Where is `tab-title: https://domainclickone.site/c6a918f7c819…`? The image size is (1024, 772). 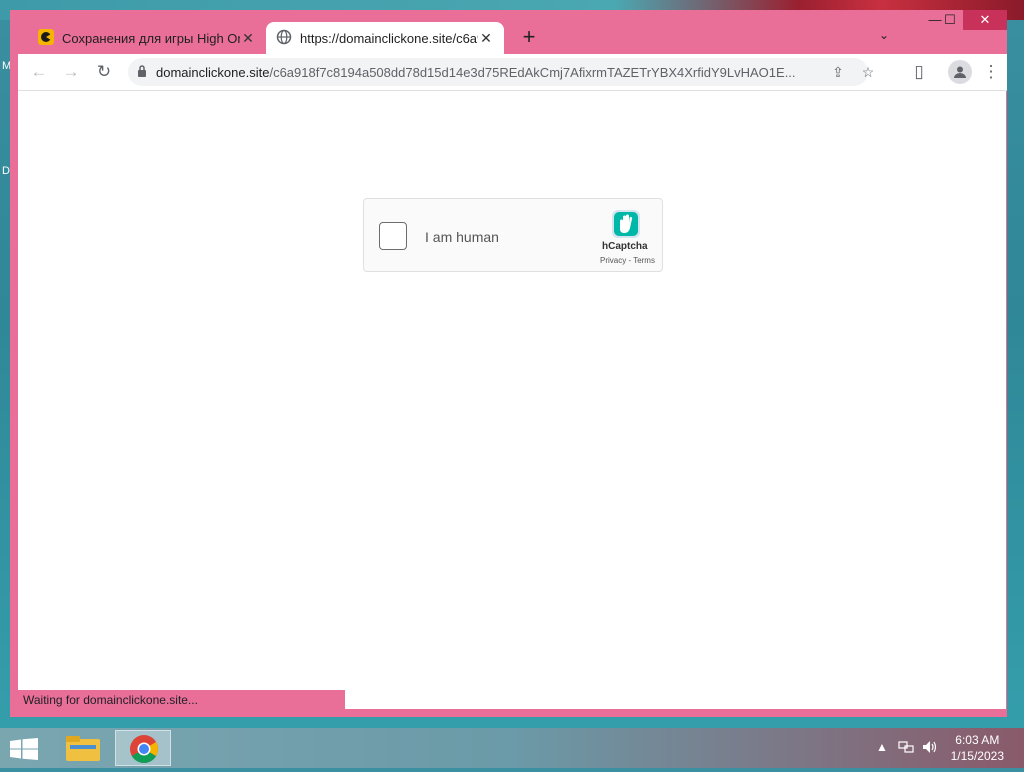
tab-title: https://domainclickone.site/c6a918f7c819… is located at coordinates (389, 38).